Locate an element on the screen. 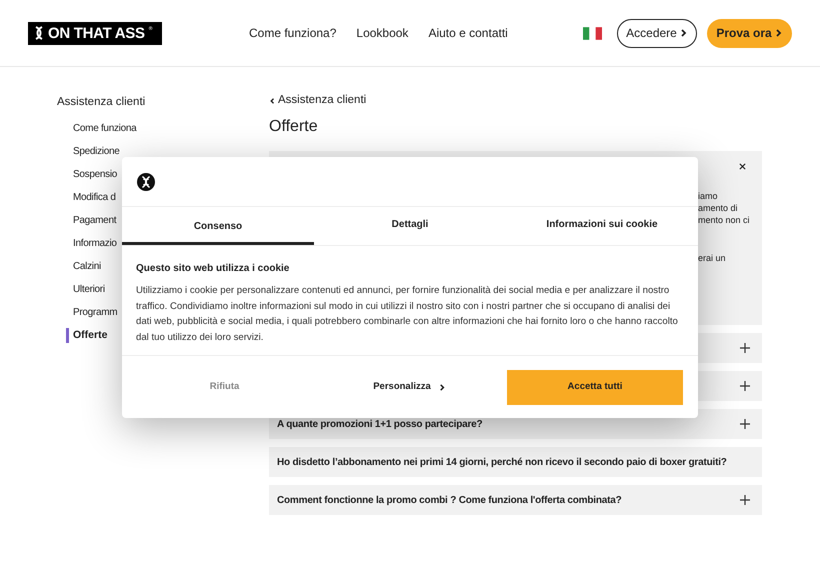 Image resolution: width=820 pixels, height=577 pixels. back-link: Assistenza clienti is located at coordinates (515, 100).